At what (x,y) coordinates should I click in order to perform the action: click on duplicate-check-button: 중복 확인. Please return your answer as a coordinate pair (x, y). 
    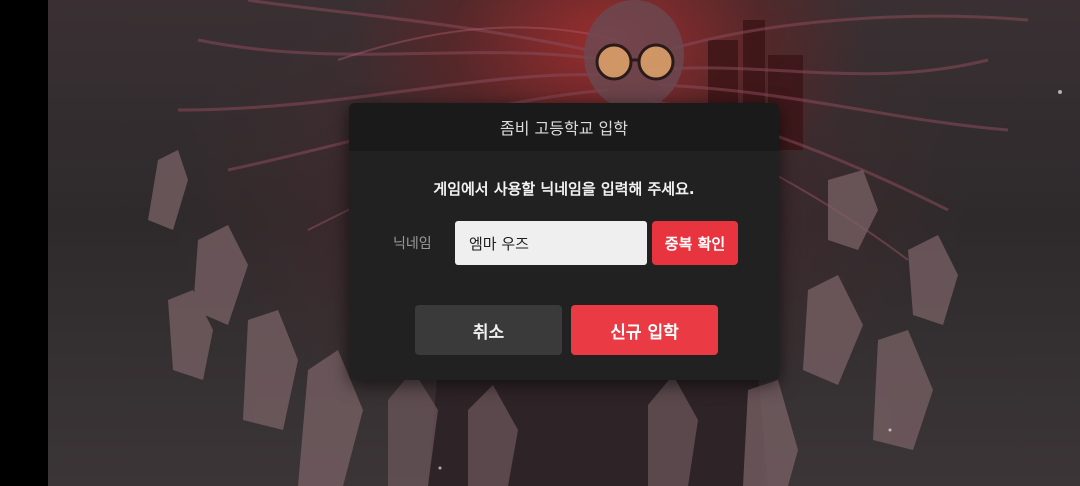
    Looking at the image, I should click on (695, 243).